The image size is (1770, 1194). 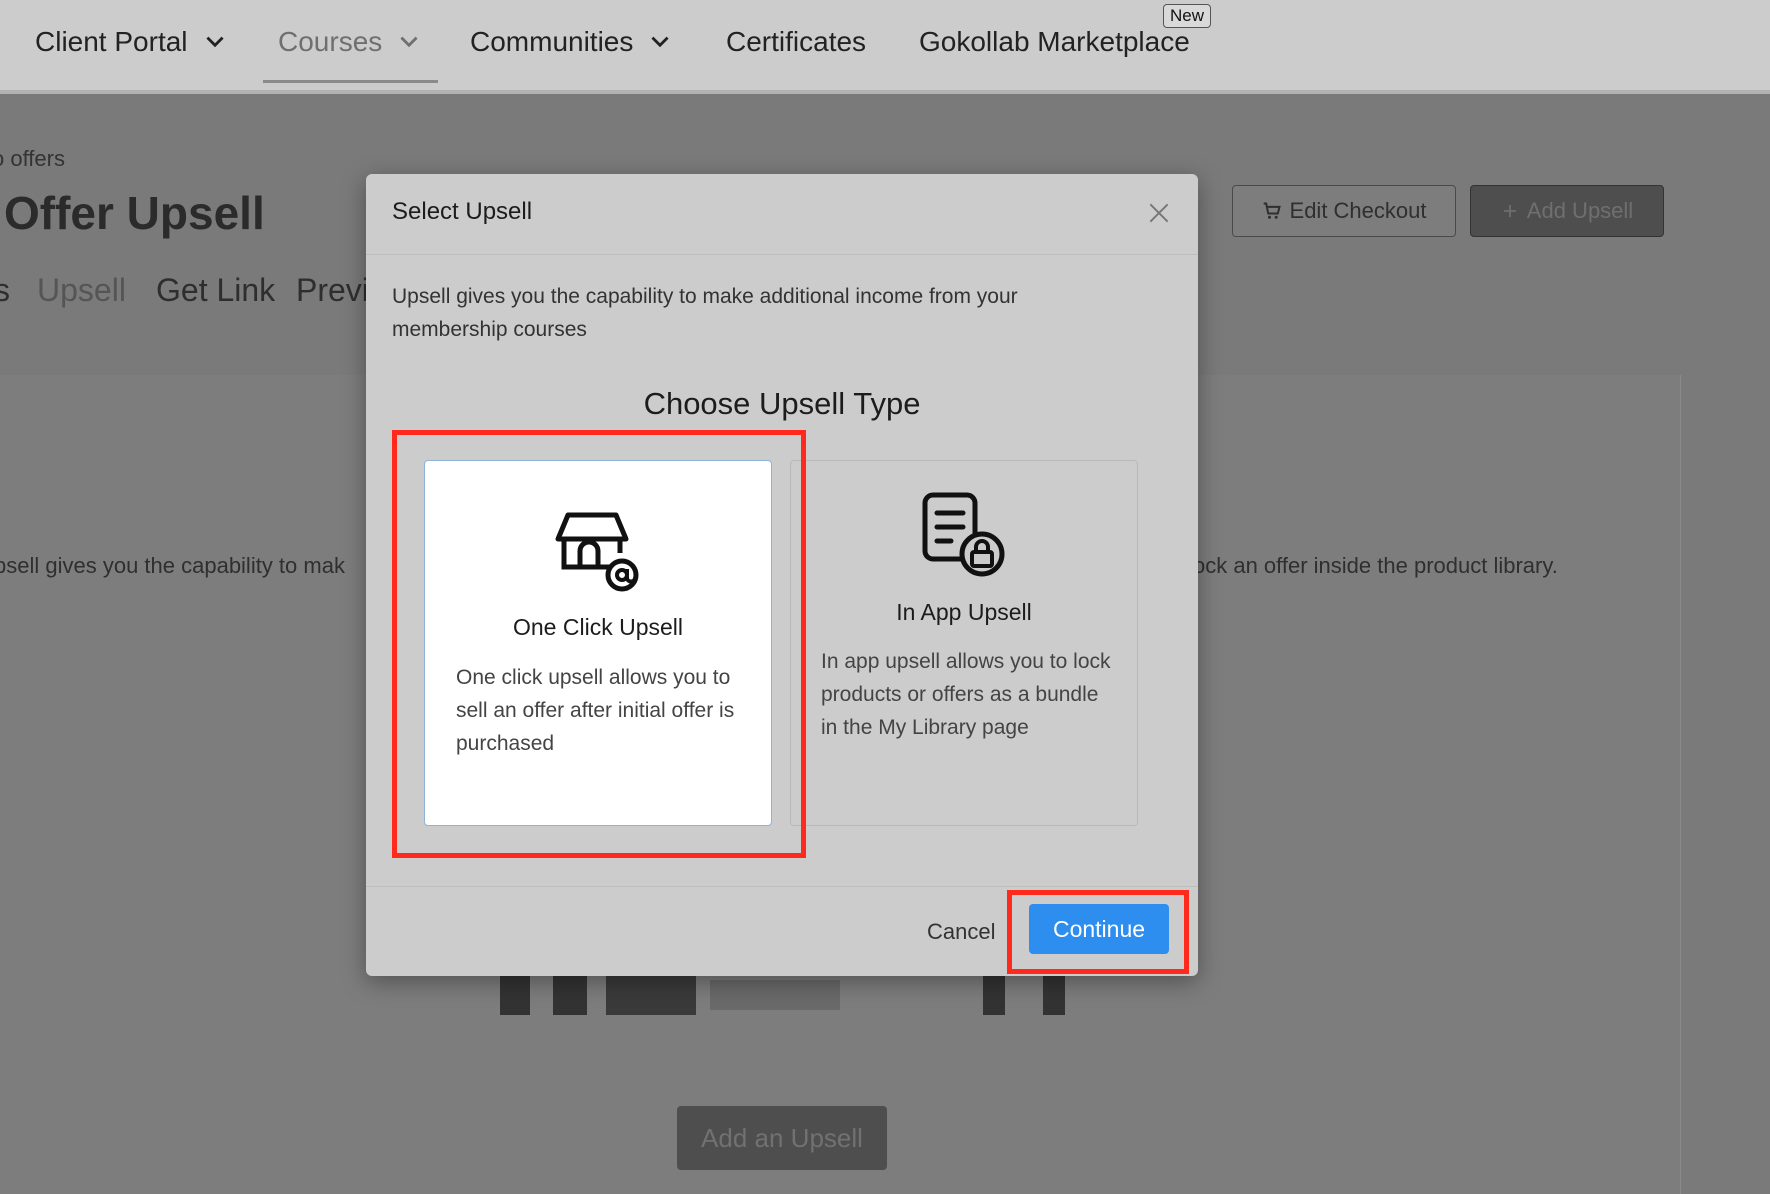 What do you see at coordinates (81, 290) in the screenshot?
I see `tab-upsell: Upsell` at bounding box center [81, 290].